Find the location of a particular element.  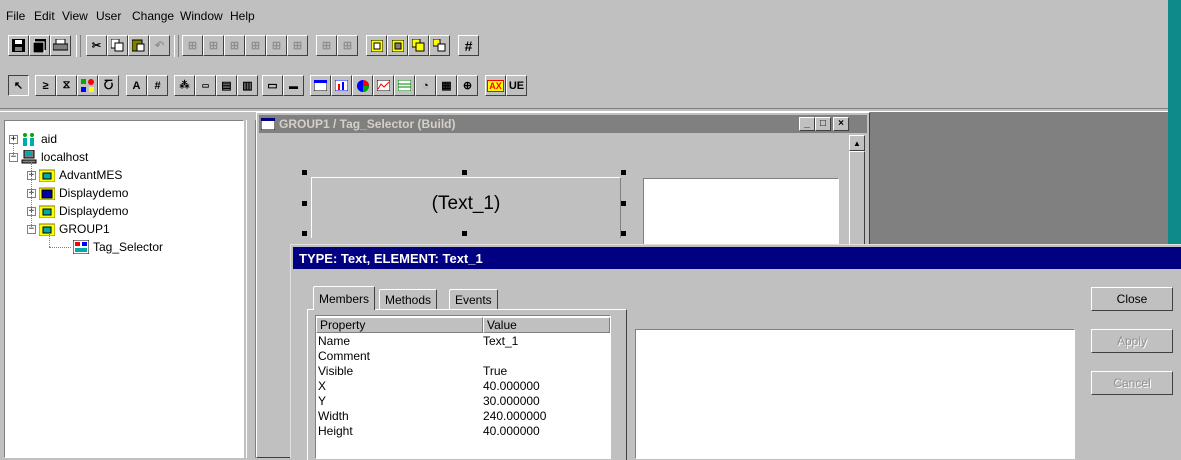

menu-change: Change is located at coordinates (153, 16).